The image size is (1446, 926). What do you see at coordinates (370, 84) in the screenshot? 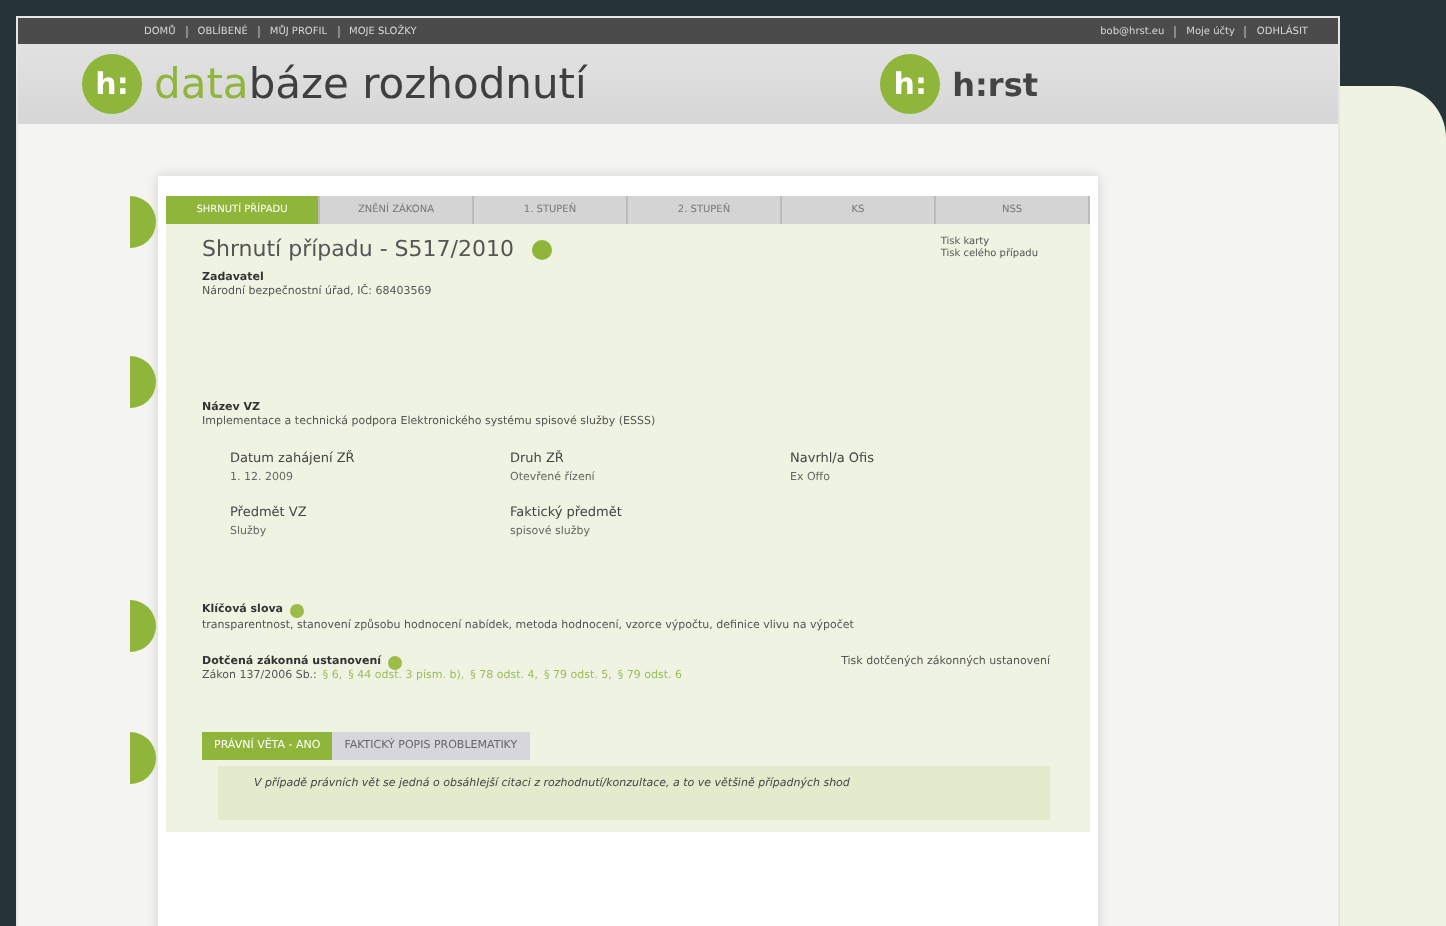
I see `site-logo-text: databáze rozhodnutí` at bounding box center [370, 84].